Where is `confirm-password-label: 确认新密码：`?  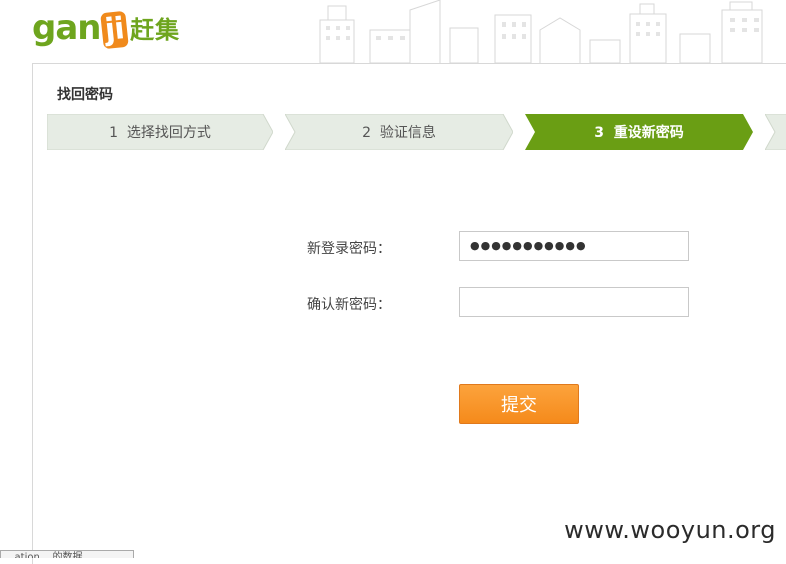
confirm-password-label: 确认新密码： is located at coordinates (349, 305).